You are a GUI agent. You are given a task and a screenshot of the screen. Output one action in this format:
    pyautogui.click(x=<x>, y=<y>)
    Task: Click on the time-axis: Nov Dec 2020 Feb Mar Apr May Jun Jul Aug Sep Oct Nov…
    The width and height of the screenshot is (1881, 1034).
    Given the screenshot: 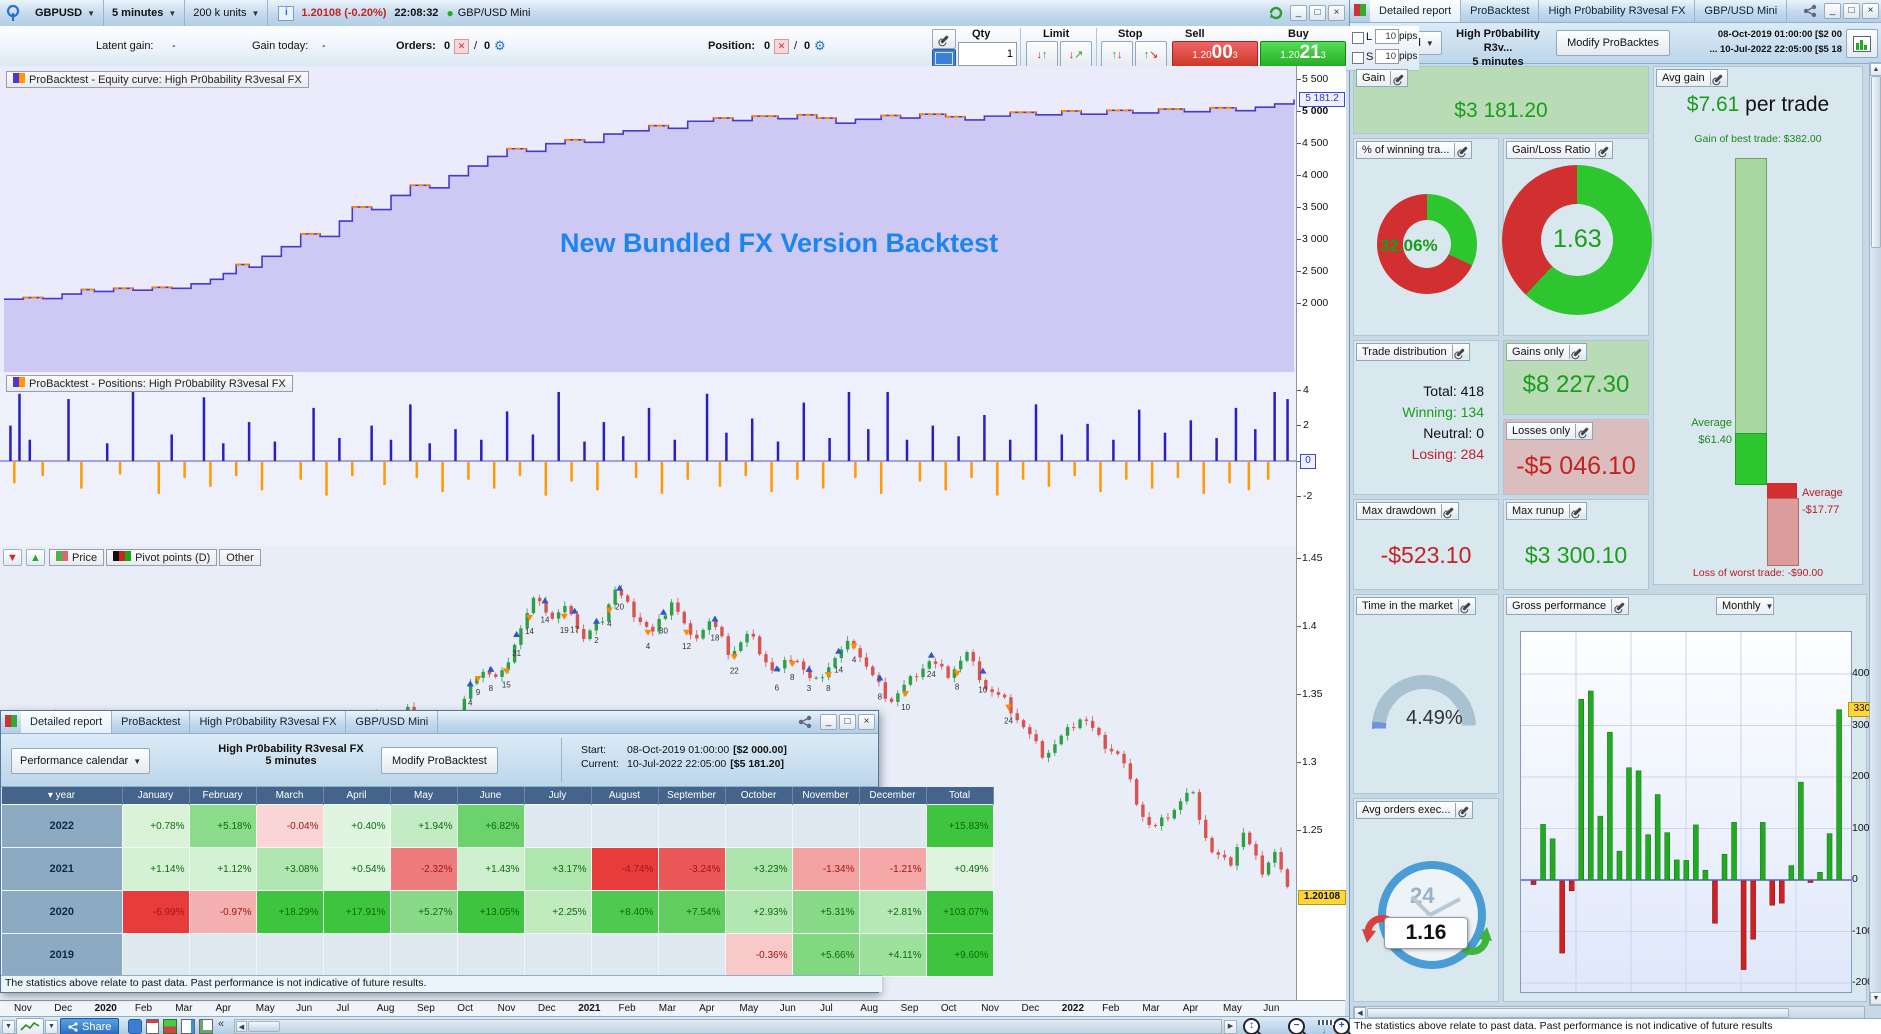 What is the action you would take?
    pyautogui.click(x=672, y=1008)
    